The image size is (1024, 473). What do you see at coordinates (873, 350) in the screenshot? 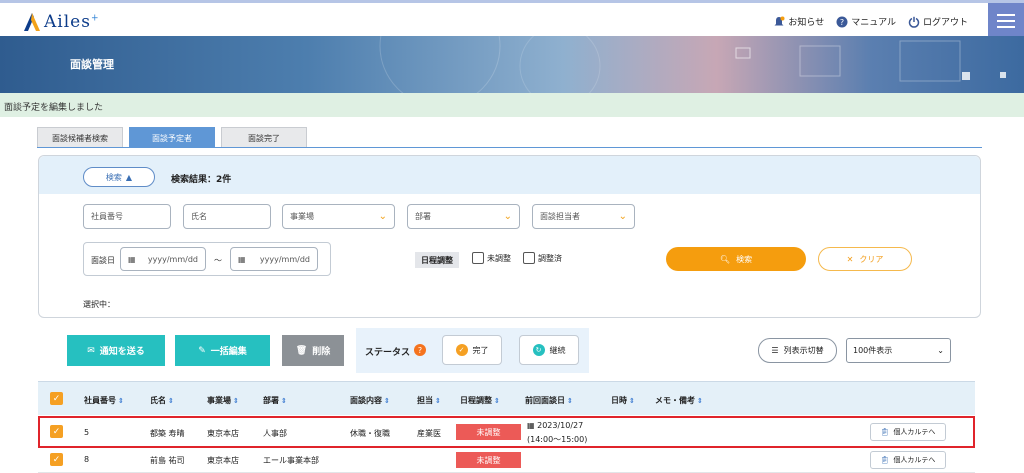
I see `page-size-value: 100件表示` at bounding box center [873, 350].